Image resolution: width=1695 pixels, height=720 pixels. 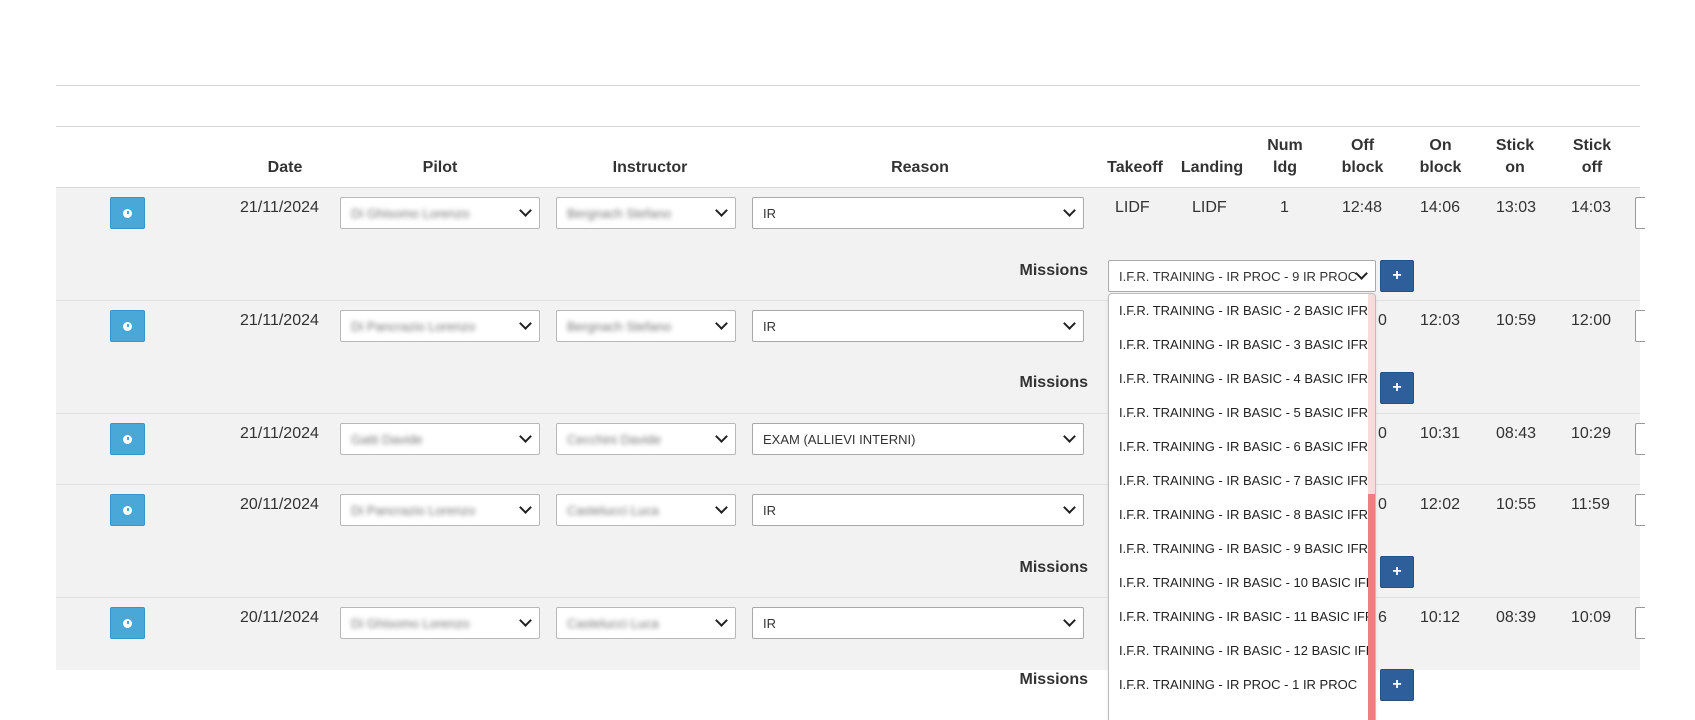 What do you see at coordinates (1242, 481) in the screenshot?
I see `dropdown-option: I.F.R. TRAINING - IR BASIC - 7 BASIC IFR` at bounding box center [1242, 481].